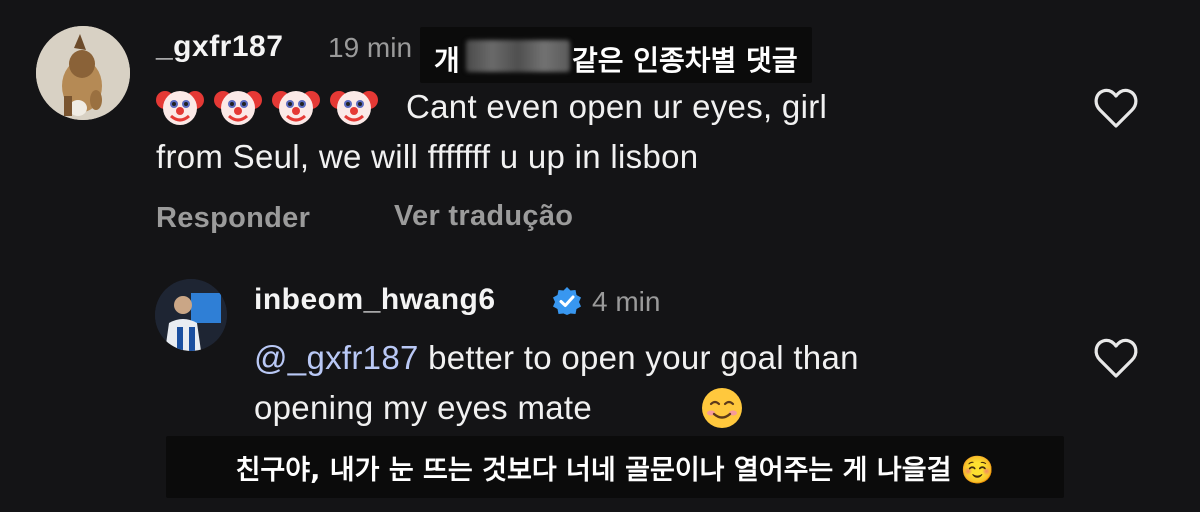 The image size is (1200, 512). What do you see at coordinates (685, 60) in the screenshot?
I see `top-caption-text-end: 같은 인종차별 댓글` at bounding box center [685, 60].